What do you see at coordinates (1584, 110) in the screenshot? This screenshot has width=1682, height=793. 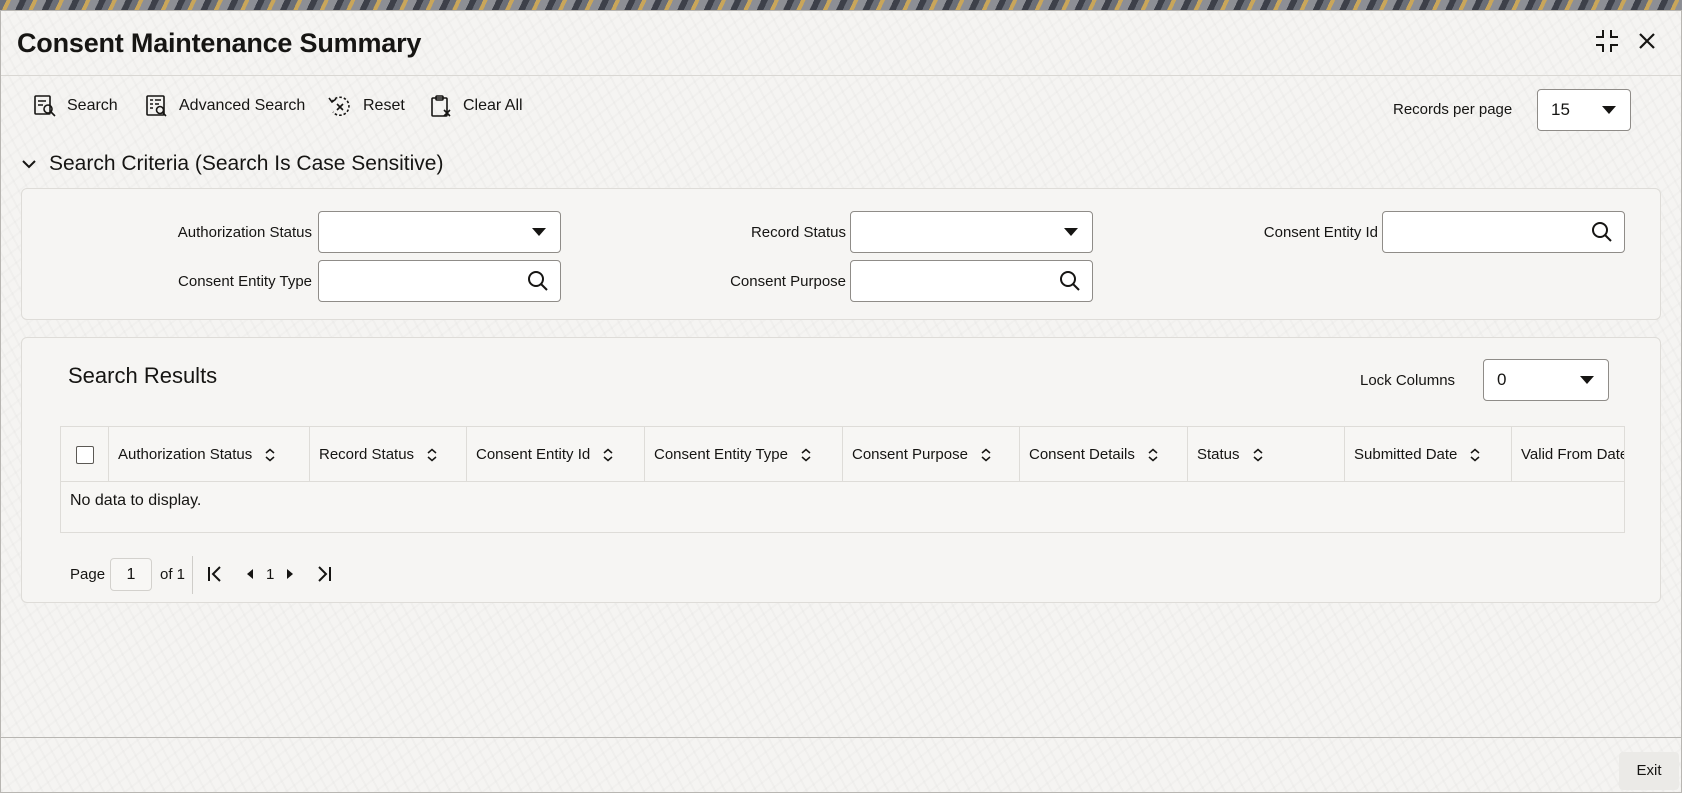 I see `records-per-page-select: 15` at bounding box center [1584, 110].